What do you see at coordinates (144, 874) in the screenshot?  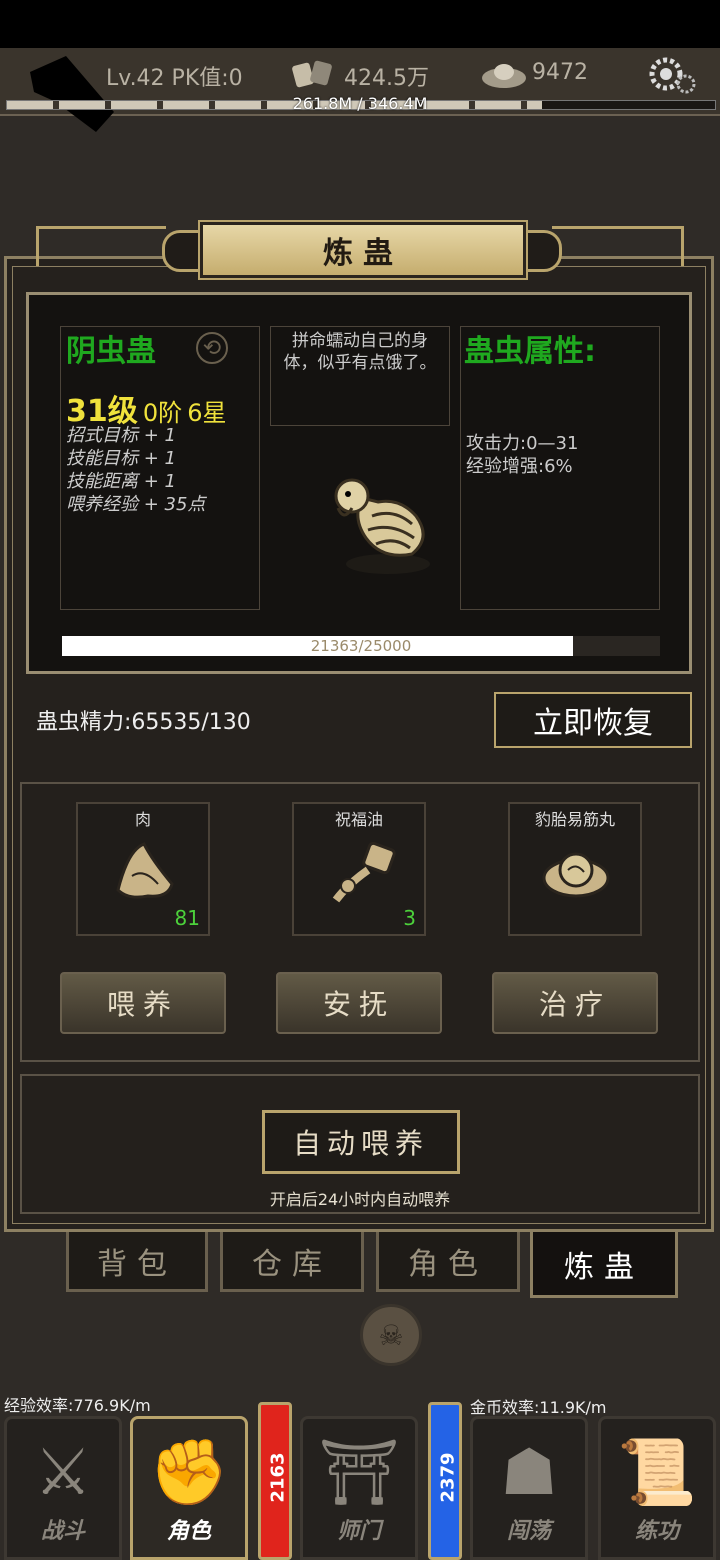 I see `meat-icon` at bounding box center [144, 874].